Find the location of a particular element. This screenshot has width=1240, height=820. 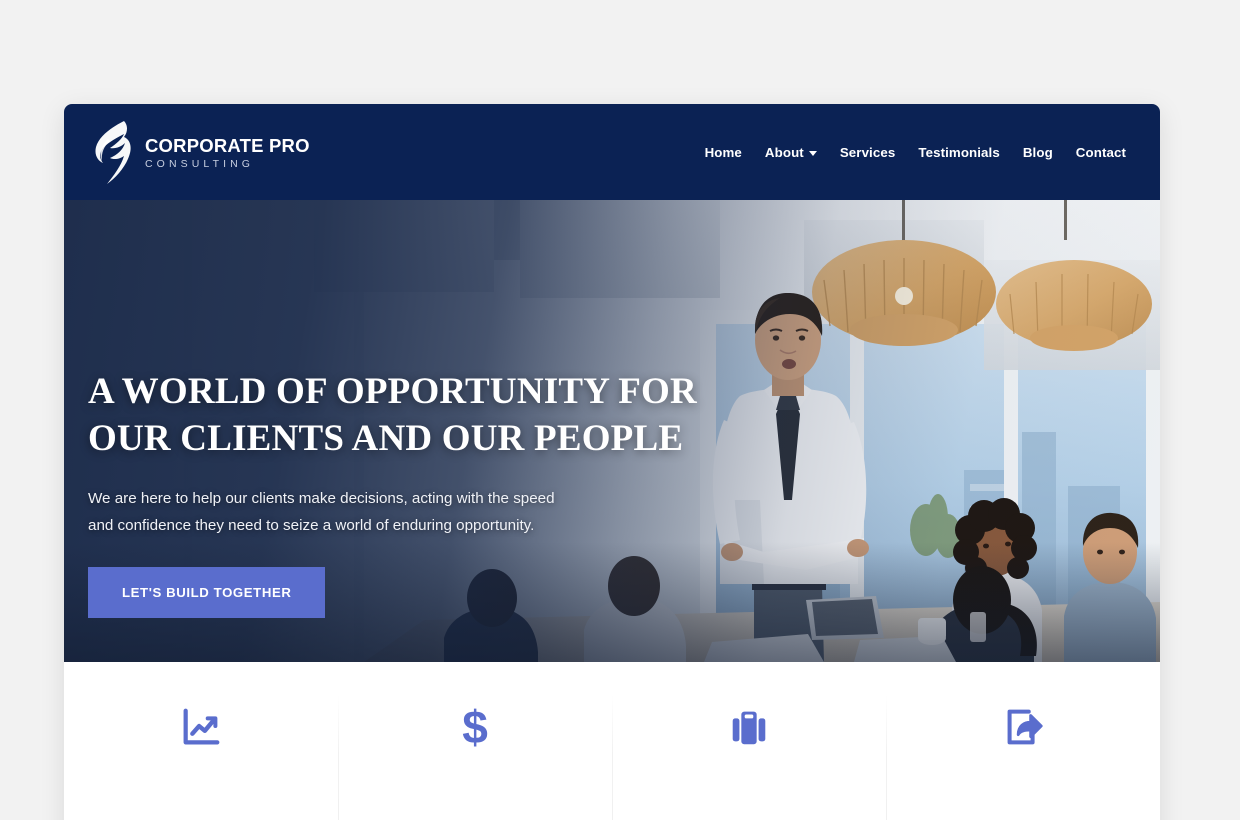

nav-label: About is located at coordinates (784, 152).